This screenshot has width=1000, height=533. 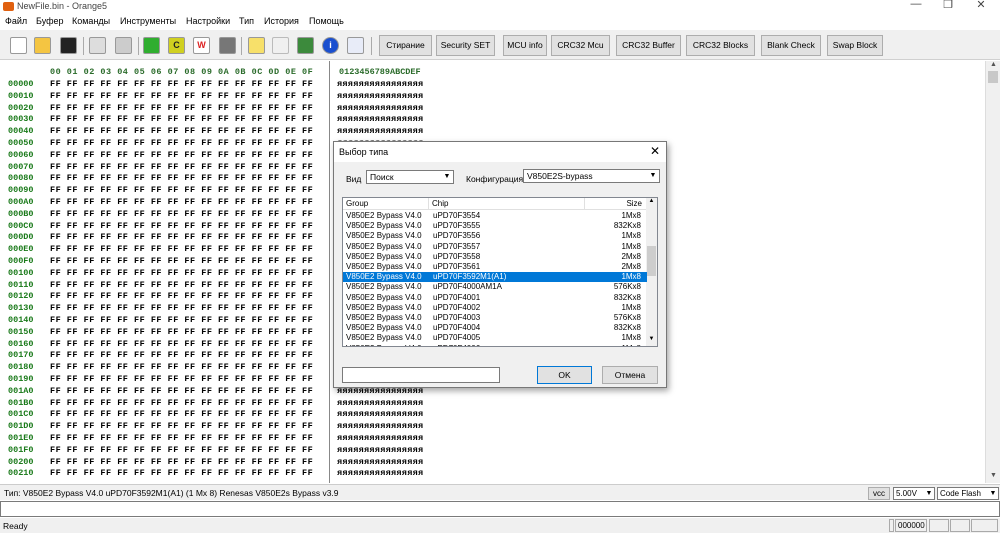 What do you see at coordinates (651, 272) in the screenshot?
I see `list-scrollbar: ▲ ▼` at bounding box center [651, 272].